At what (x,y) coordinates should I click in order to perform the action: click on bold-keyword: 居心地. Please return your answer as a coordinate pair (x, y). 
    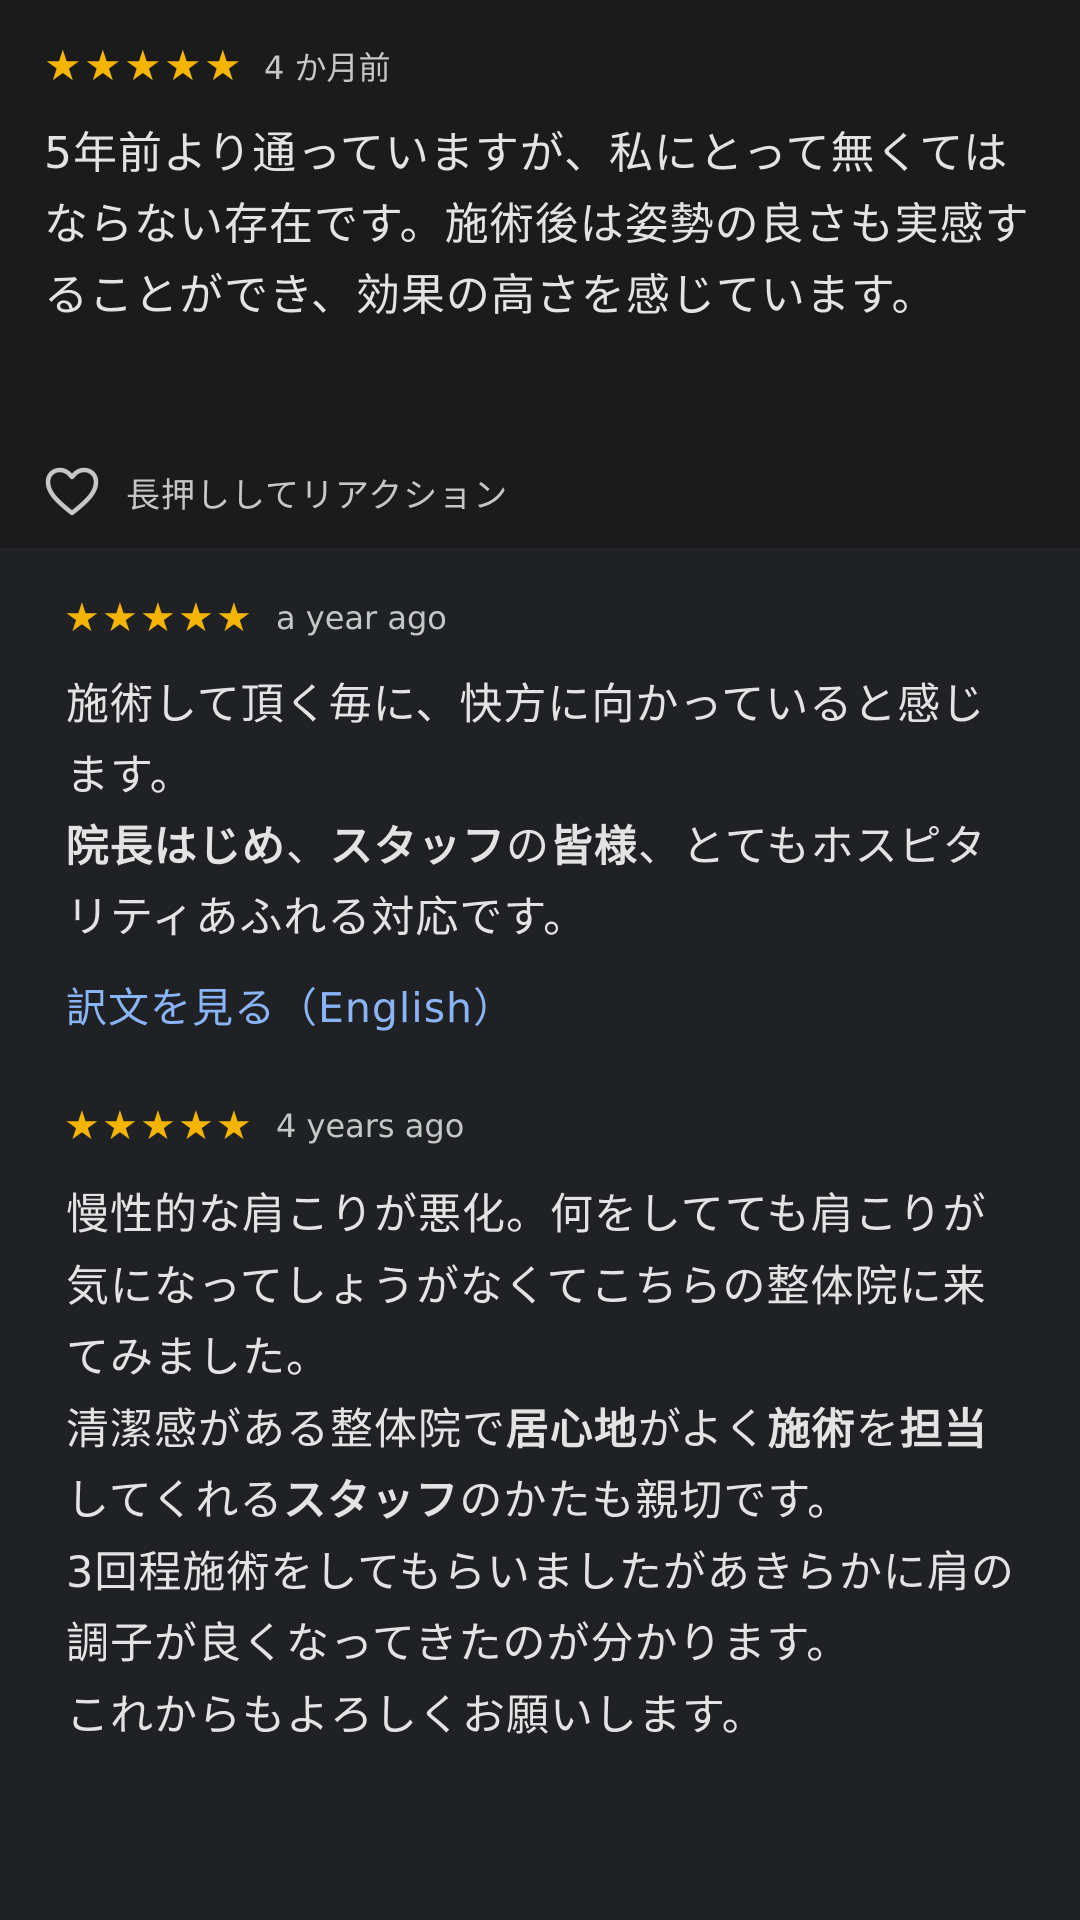
    Looking at the image, I should click on (572, 1429).